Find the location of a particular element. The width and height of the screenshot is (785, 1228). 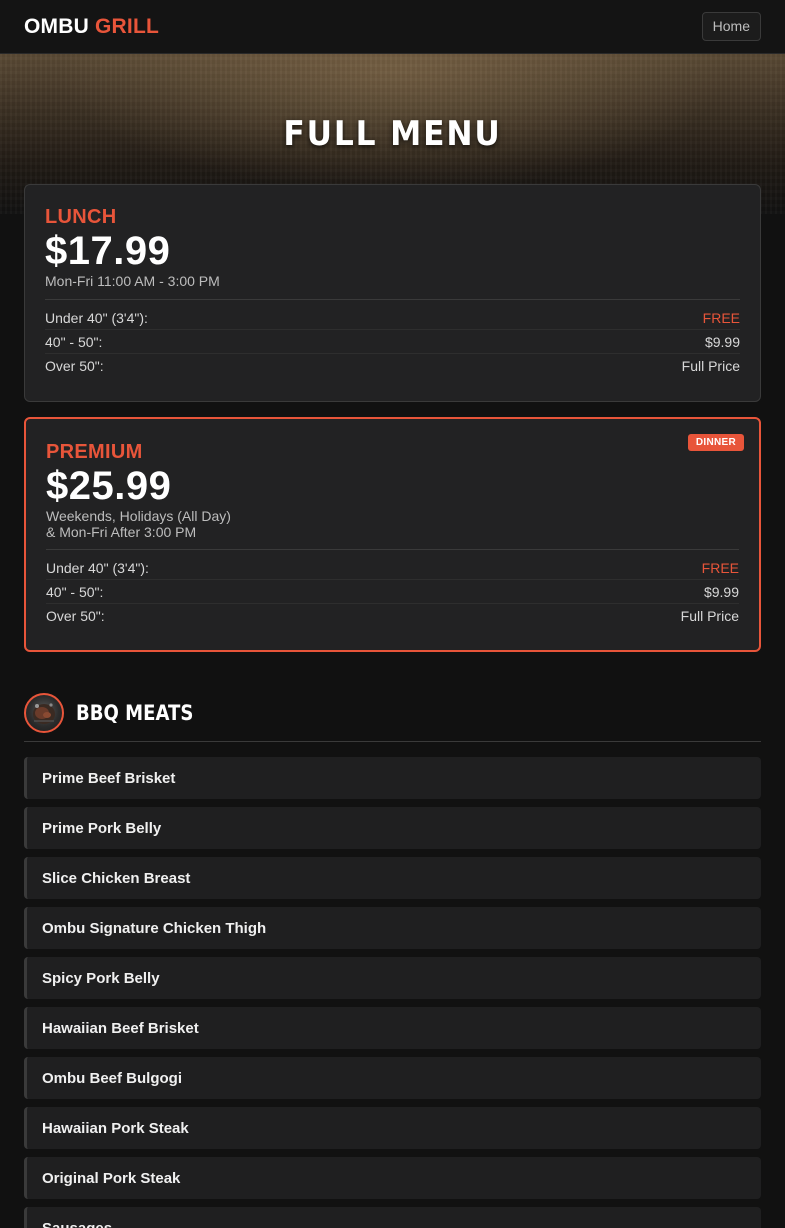

premium-hours-line2: & Mon-Fri After 3:00 PM is located at coordinates (121, 532).